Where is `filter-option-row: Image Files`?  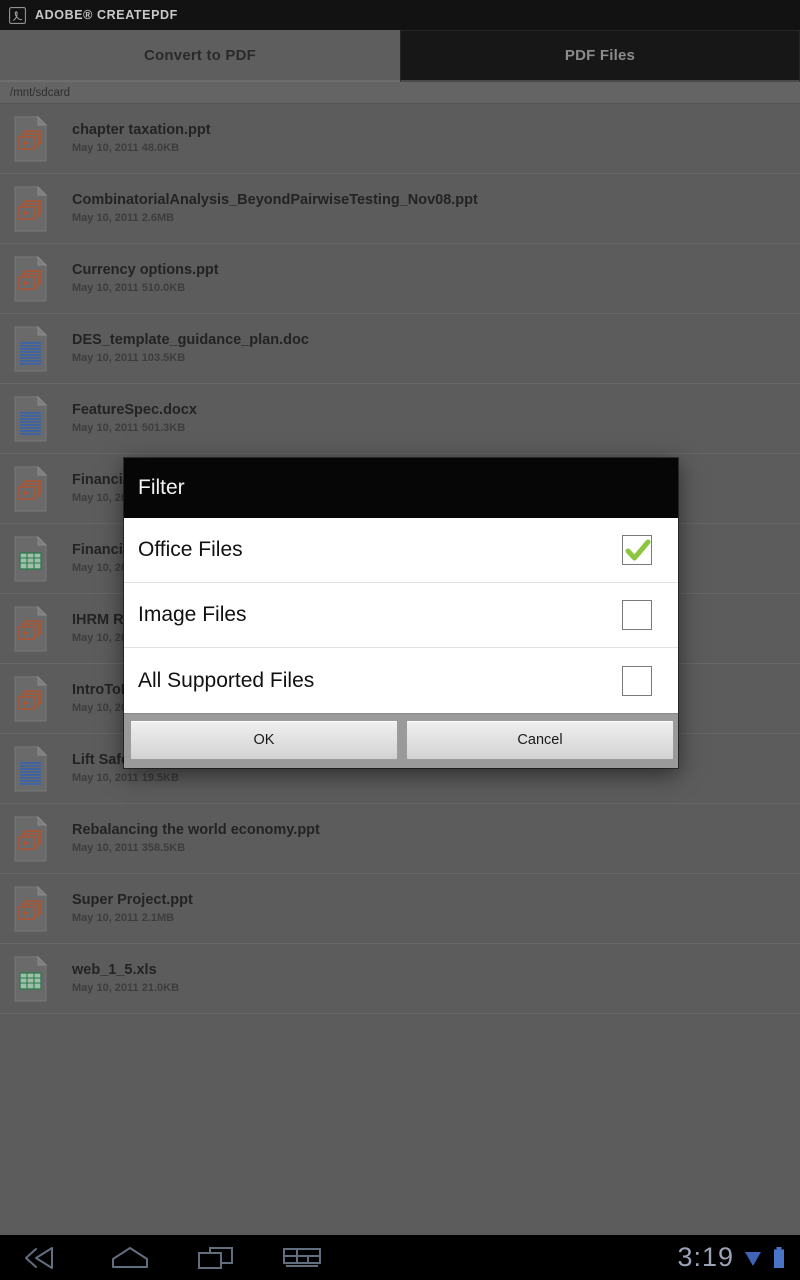
filter-option-row: Image Files is located at coordinates (401, 615).